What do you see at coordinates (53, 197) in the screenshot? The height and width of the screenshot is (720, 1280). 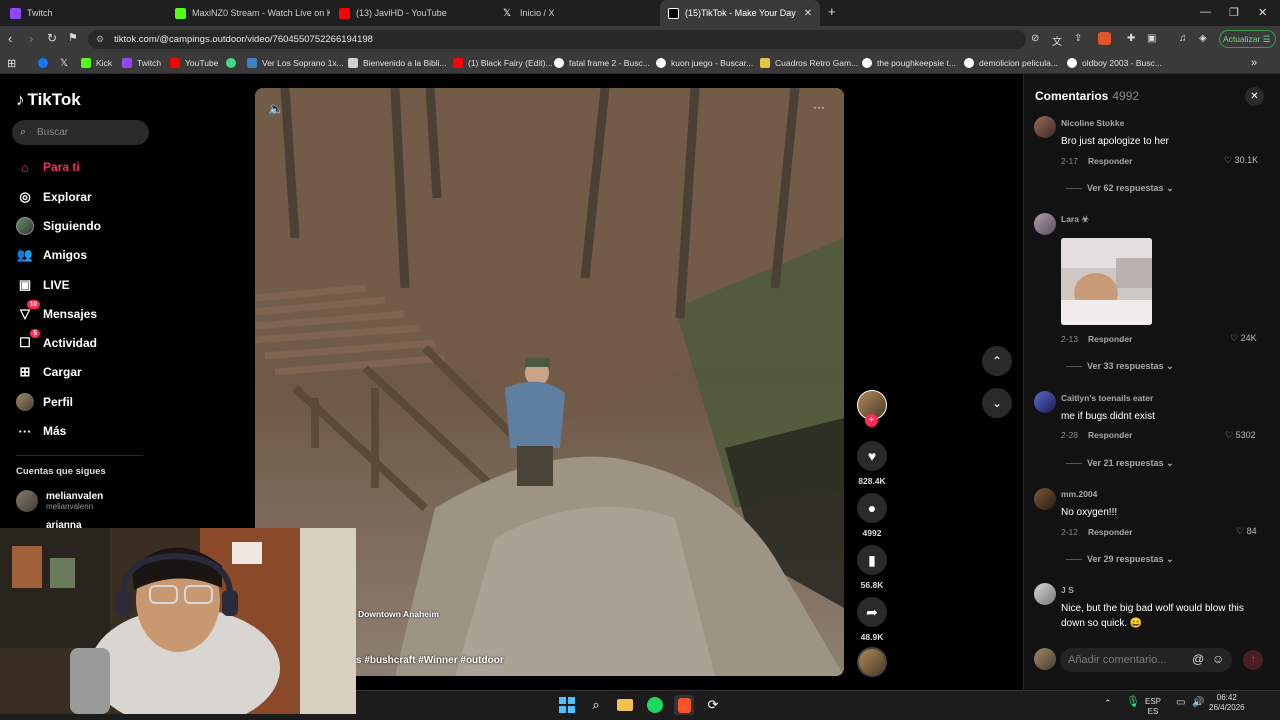 I see `nav-explorar: ◎ Explorar` at bounding box center [53, 197].